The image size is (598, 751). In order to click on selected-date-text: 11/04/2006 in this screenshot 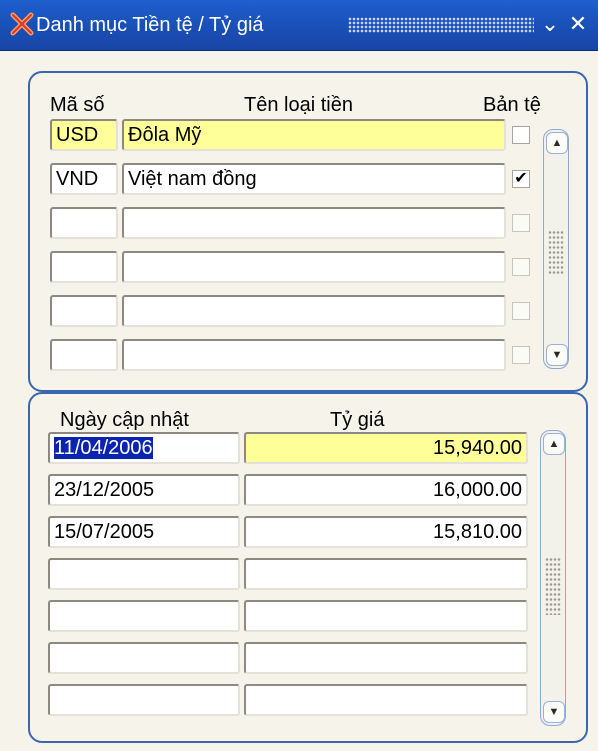, I will do `click(103, 448)`.